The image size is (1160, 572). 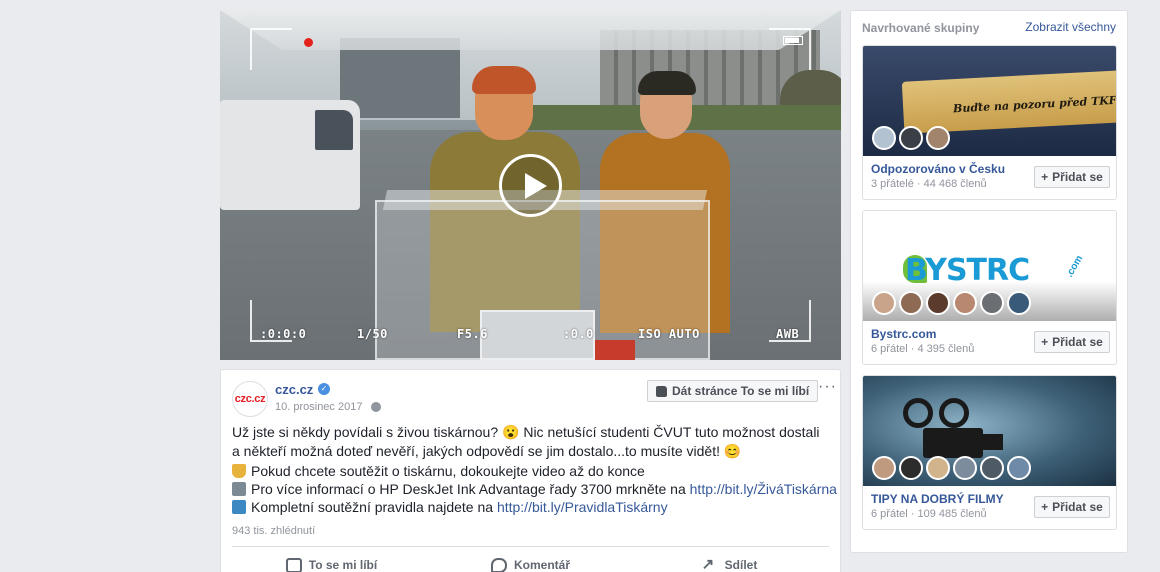 What do you see at coordinates (710, 563) in the screenshot?
I see `share-icon` at bounding box center [710, 563].